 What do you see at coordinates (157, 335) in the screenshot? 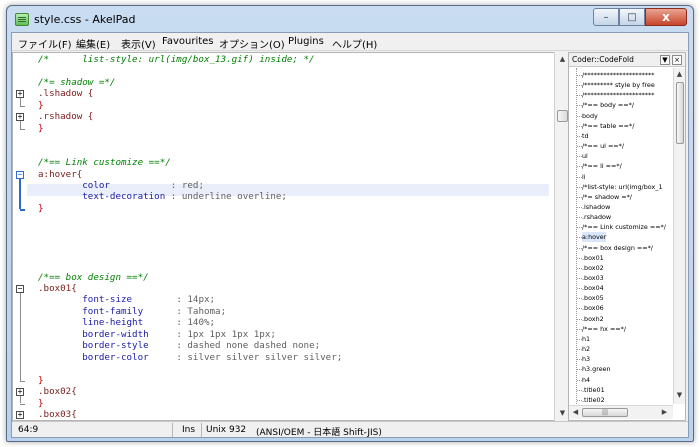
I see `code-line: border-width : 1px 1px 1px 1px;` at bounding box center [157, 335].